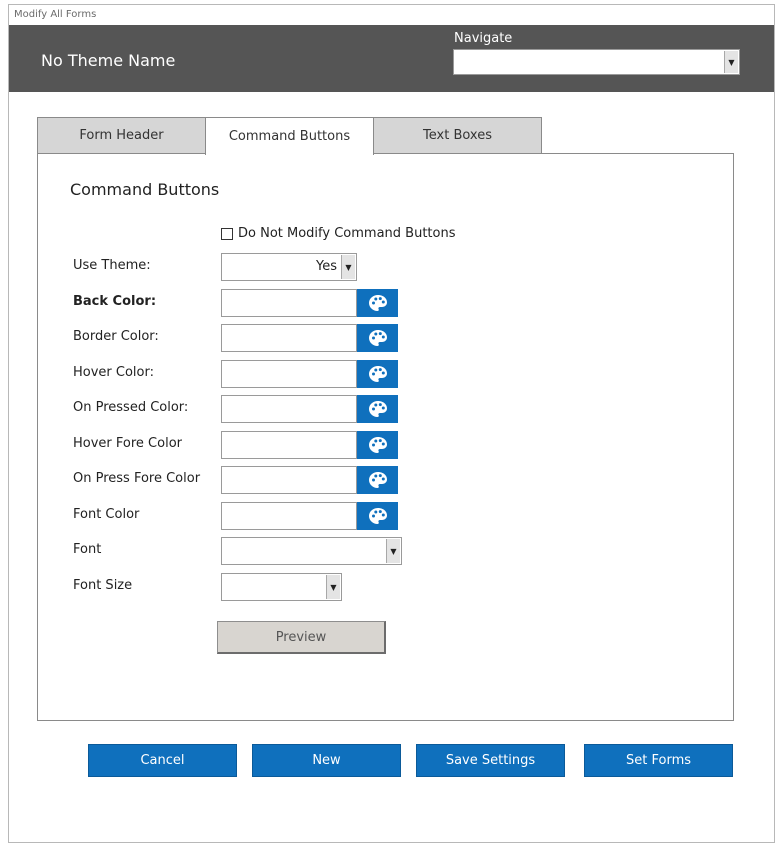  I want to click on font-color-label: Font Color, so click(106, 514).